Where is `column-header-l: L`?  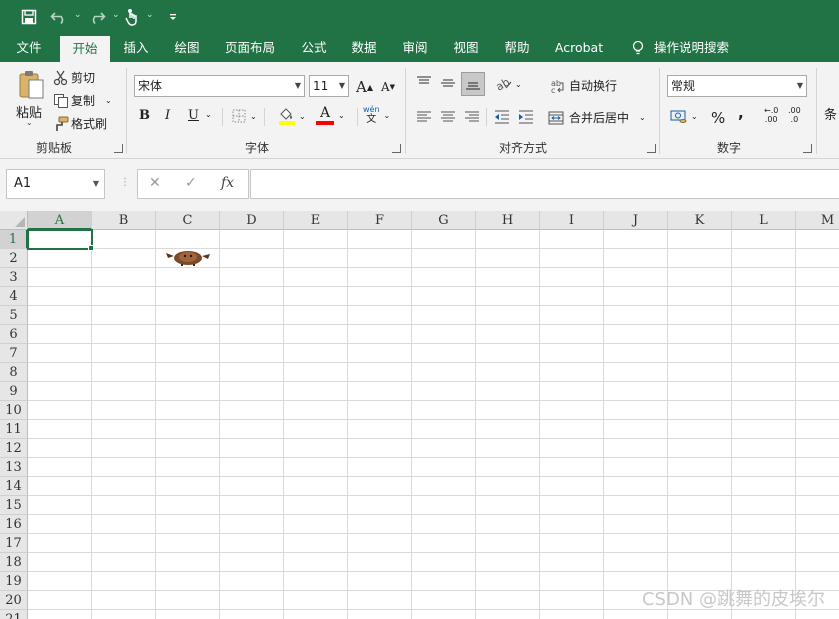
column-header-l: L is located at coordinates (764, 220).